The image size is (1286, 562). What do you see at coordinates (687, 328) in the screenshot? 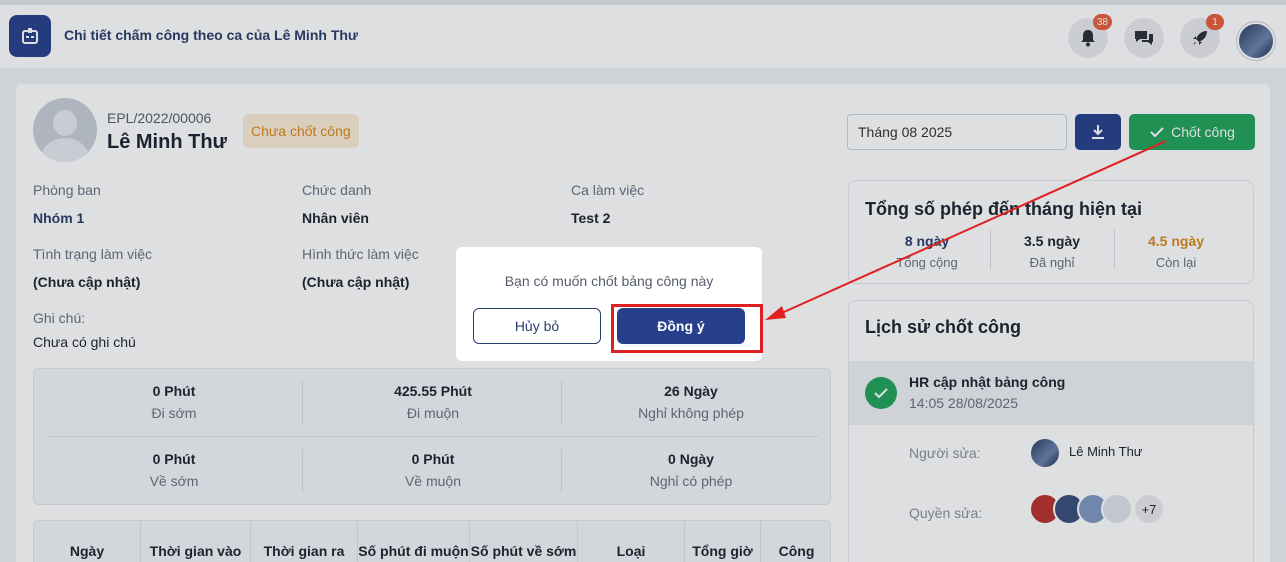
I see `annotation-highlight-box` at bounding box center [687, 328].